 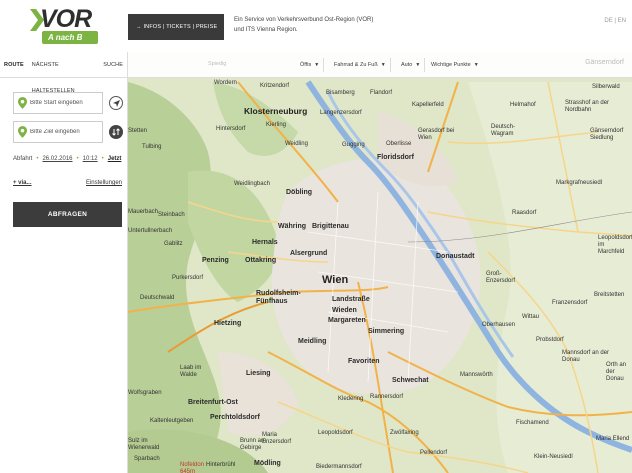 I want to click on swap-start-ziel-button, so click(x=116, y=132).